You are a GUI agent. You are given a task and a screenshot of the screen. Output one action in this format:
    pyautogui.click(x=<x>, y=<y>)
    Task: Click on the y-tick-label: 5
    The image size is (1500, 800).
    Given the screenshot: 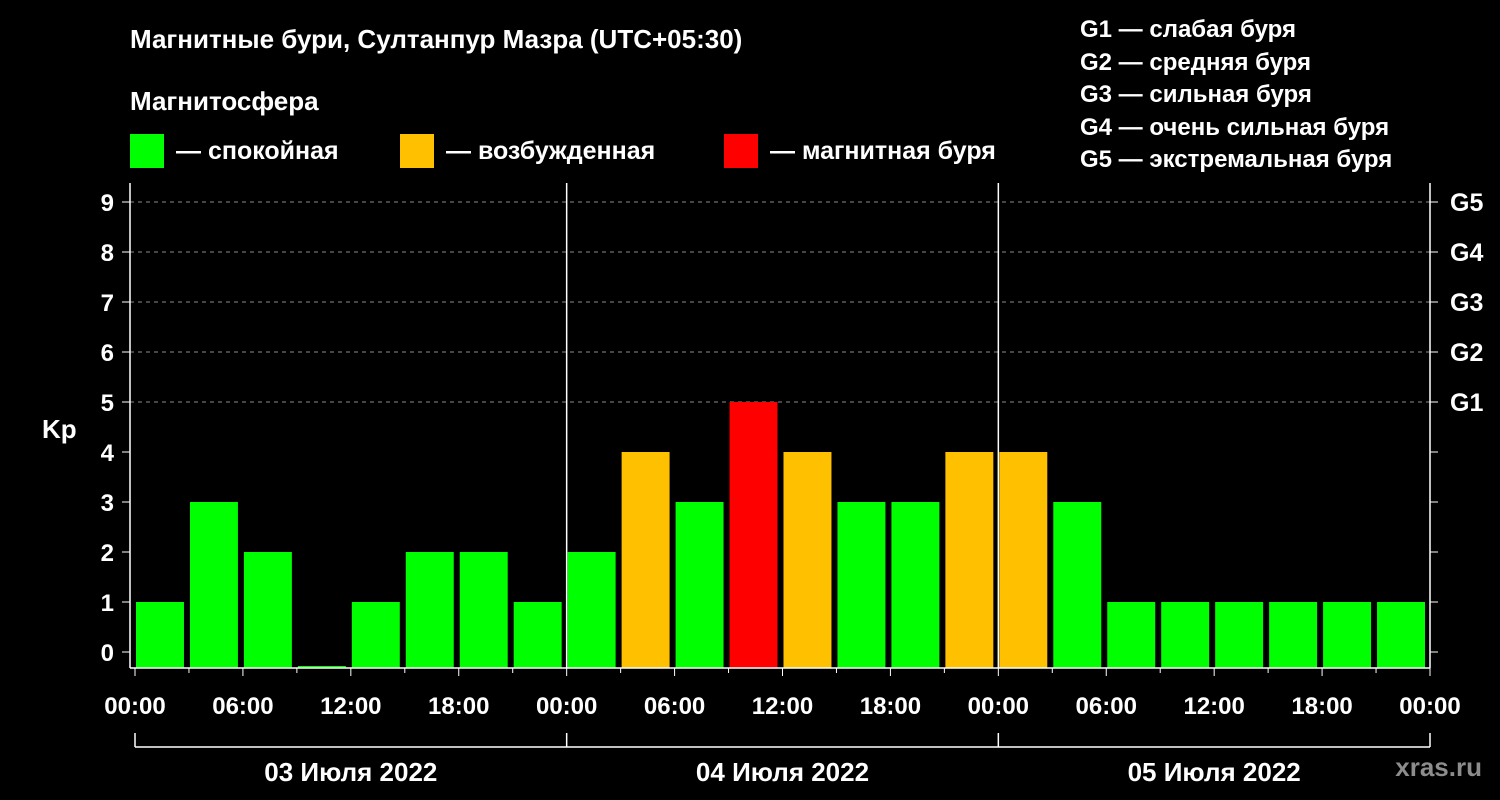 What is the action you would take?
    pyautogui.click(x=107, y=403)
    